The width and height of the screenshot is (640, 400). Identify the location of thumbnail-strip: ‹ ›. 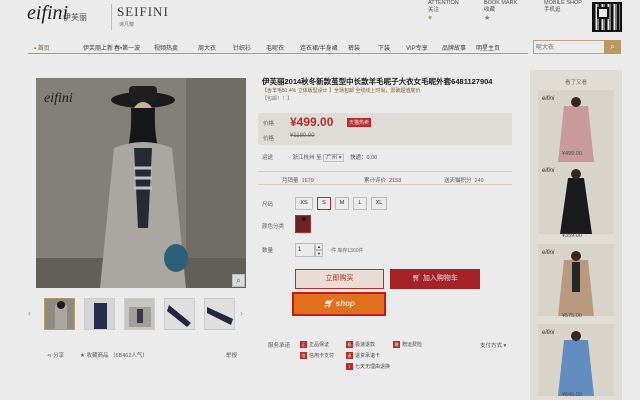
(137, 314).